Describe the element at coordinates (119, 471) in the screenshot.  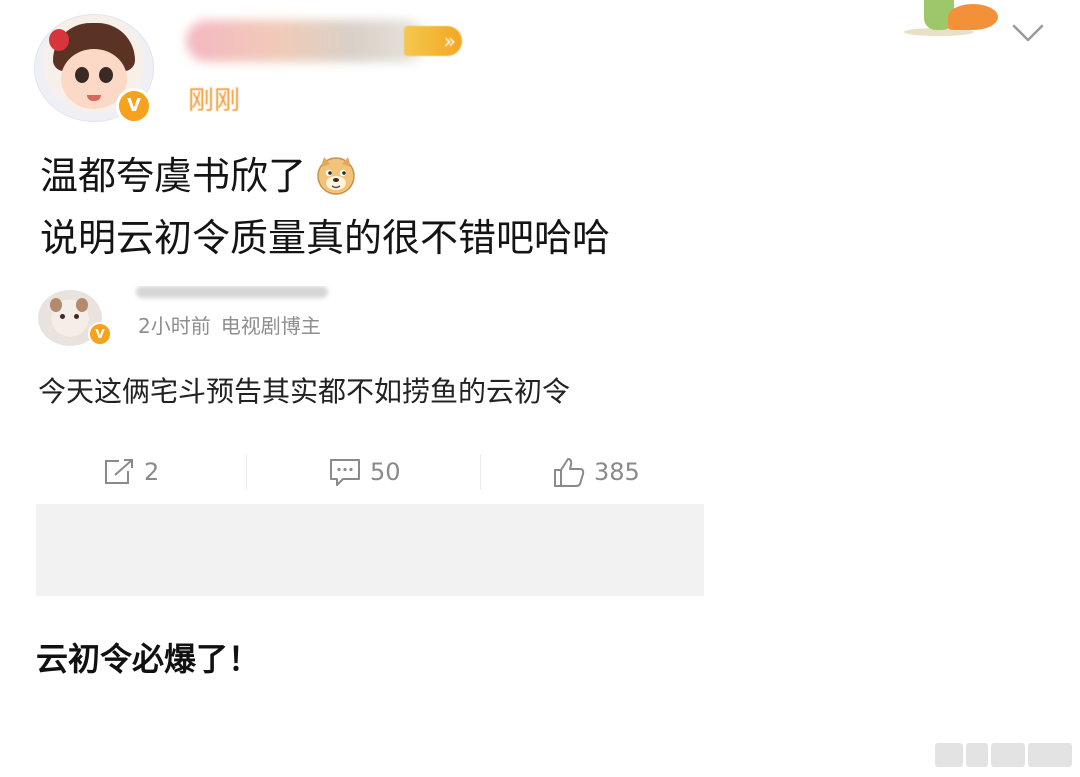
I see `repost-icon` at that location.